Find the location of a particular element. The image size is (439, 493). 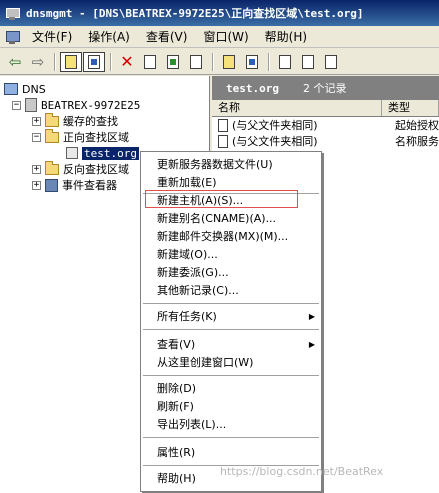

table-row: (与父文件夹相同) 名称服务 is located at coordinates (325, 141).